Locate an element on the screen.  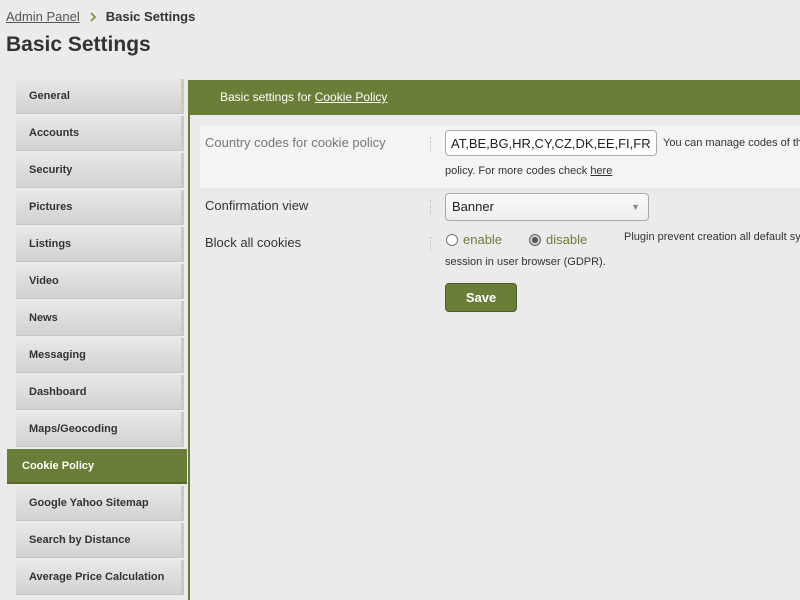
more-codes-link: here is located at coordinates (601, 171).